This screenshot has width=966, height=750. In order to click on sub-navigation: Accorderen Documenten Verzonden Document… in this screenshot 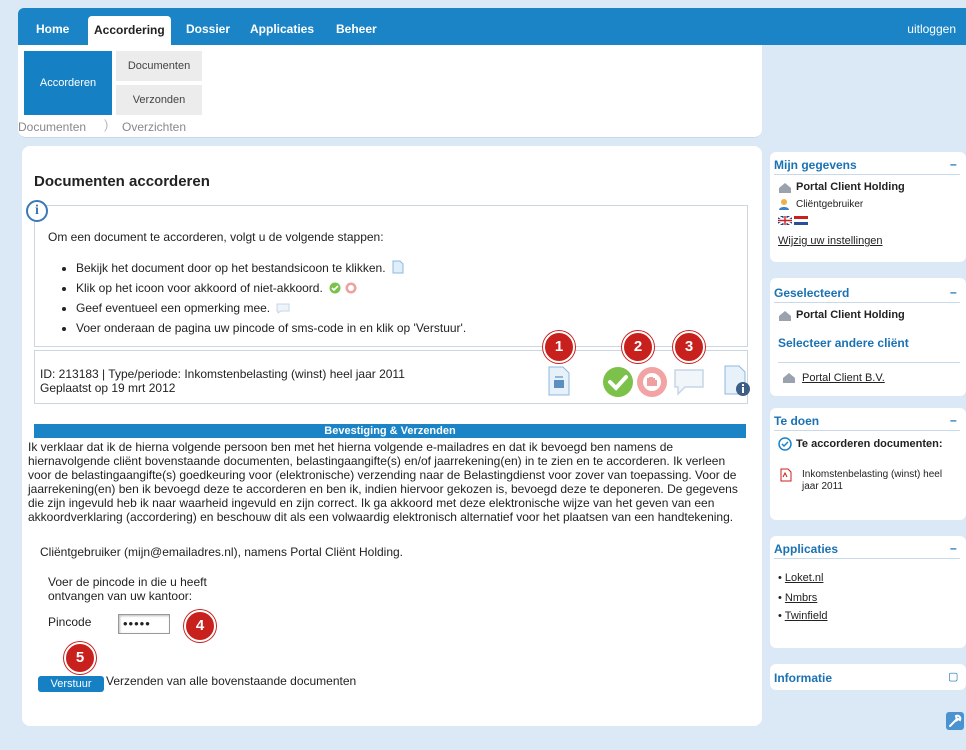, I will do `click(390, 91)`.